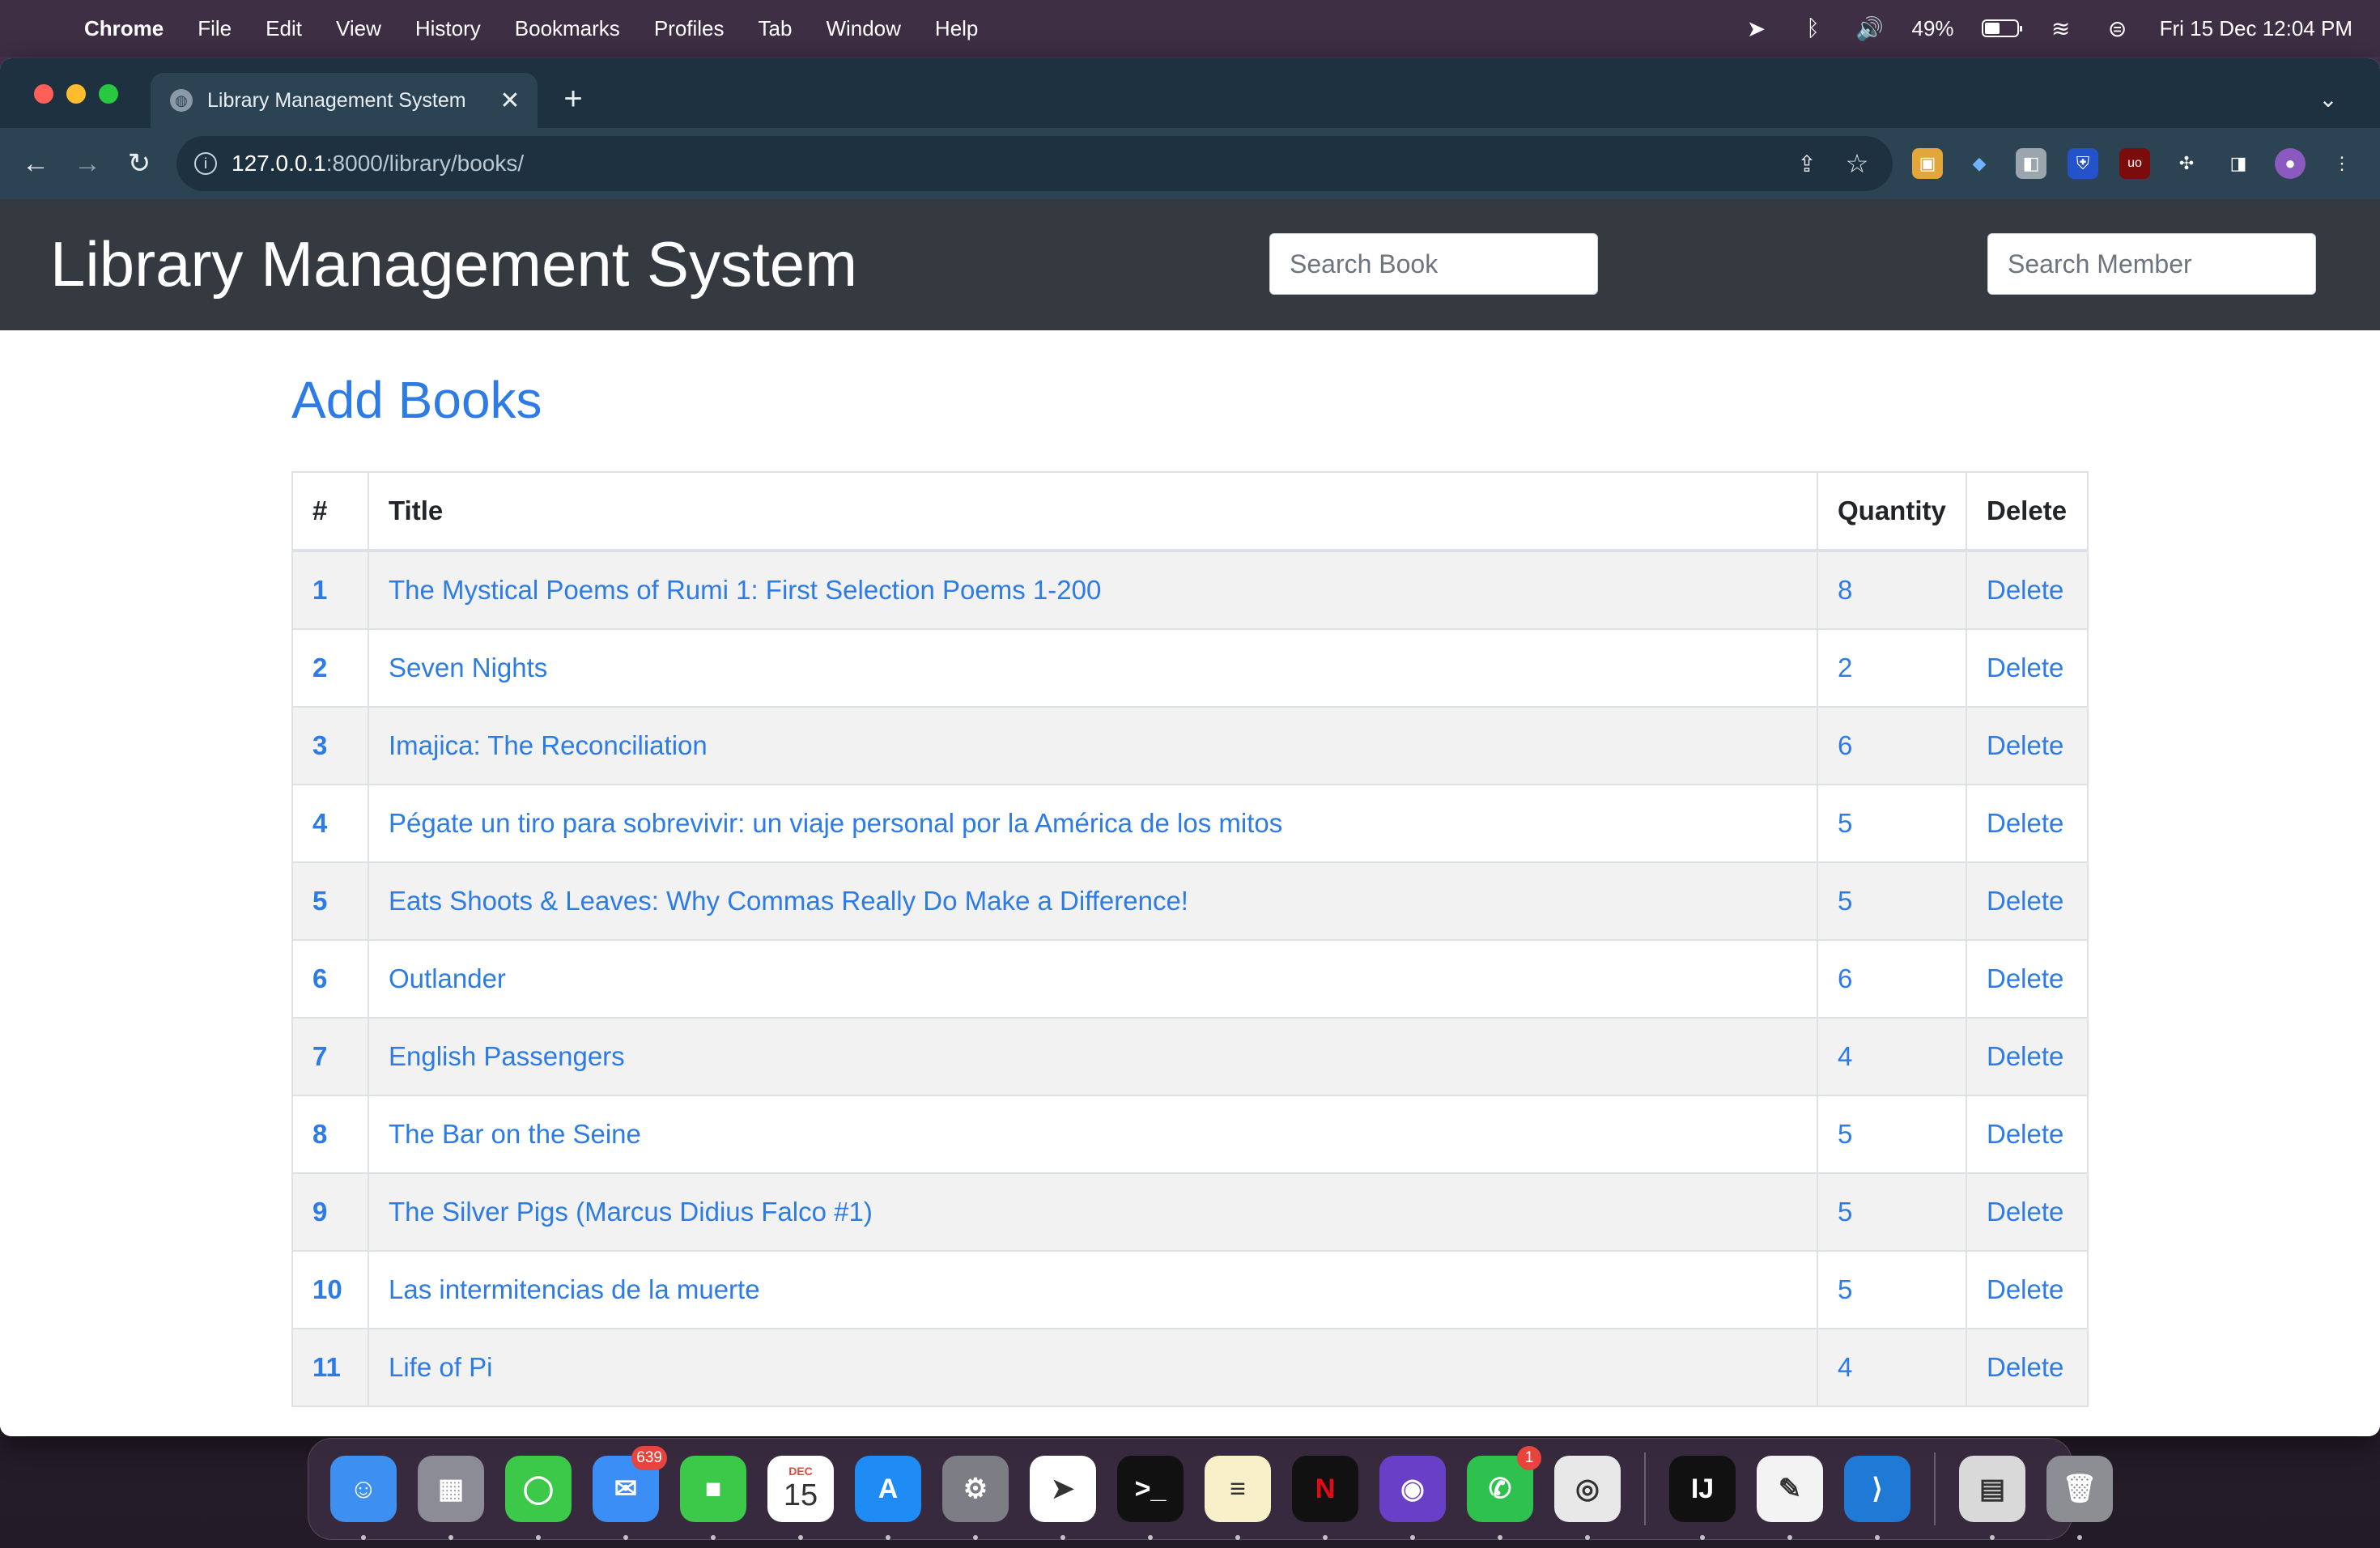 The width and height of the screenshot is (2380, 1548). Describe the element at coordinates (1980, 164) in the screenshot. I see `extension-gem-icon: ◆` at that location.